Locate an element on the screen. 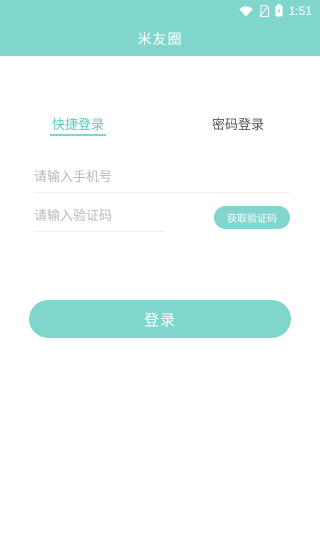 Image resolution: width=320 pixels, height=540 pixels. code-field is located at coordinates (99, 217).